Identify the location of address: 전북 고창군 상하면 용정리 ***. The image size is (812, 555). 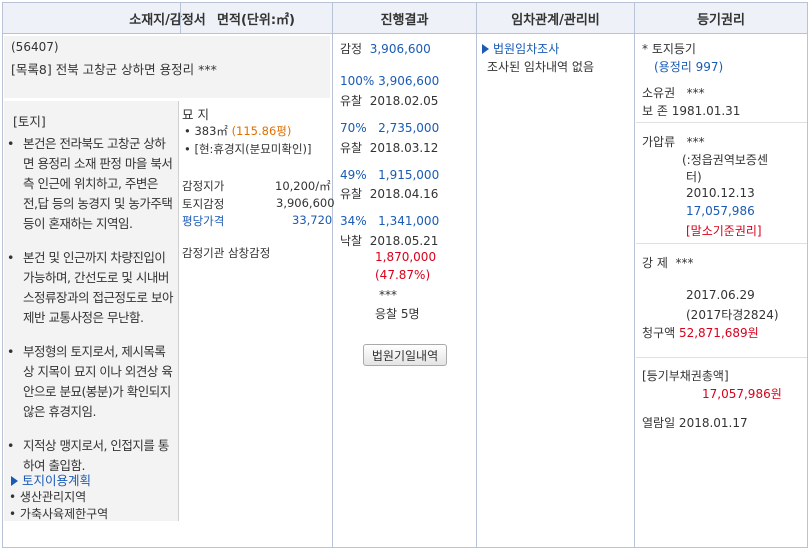
(136, 69).